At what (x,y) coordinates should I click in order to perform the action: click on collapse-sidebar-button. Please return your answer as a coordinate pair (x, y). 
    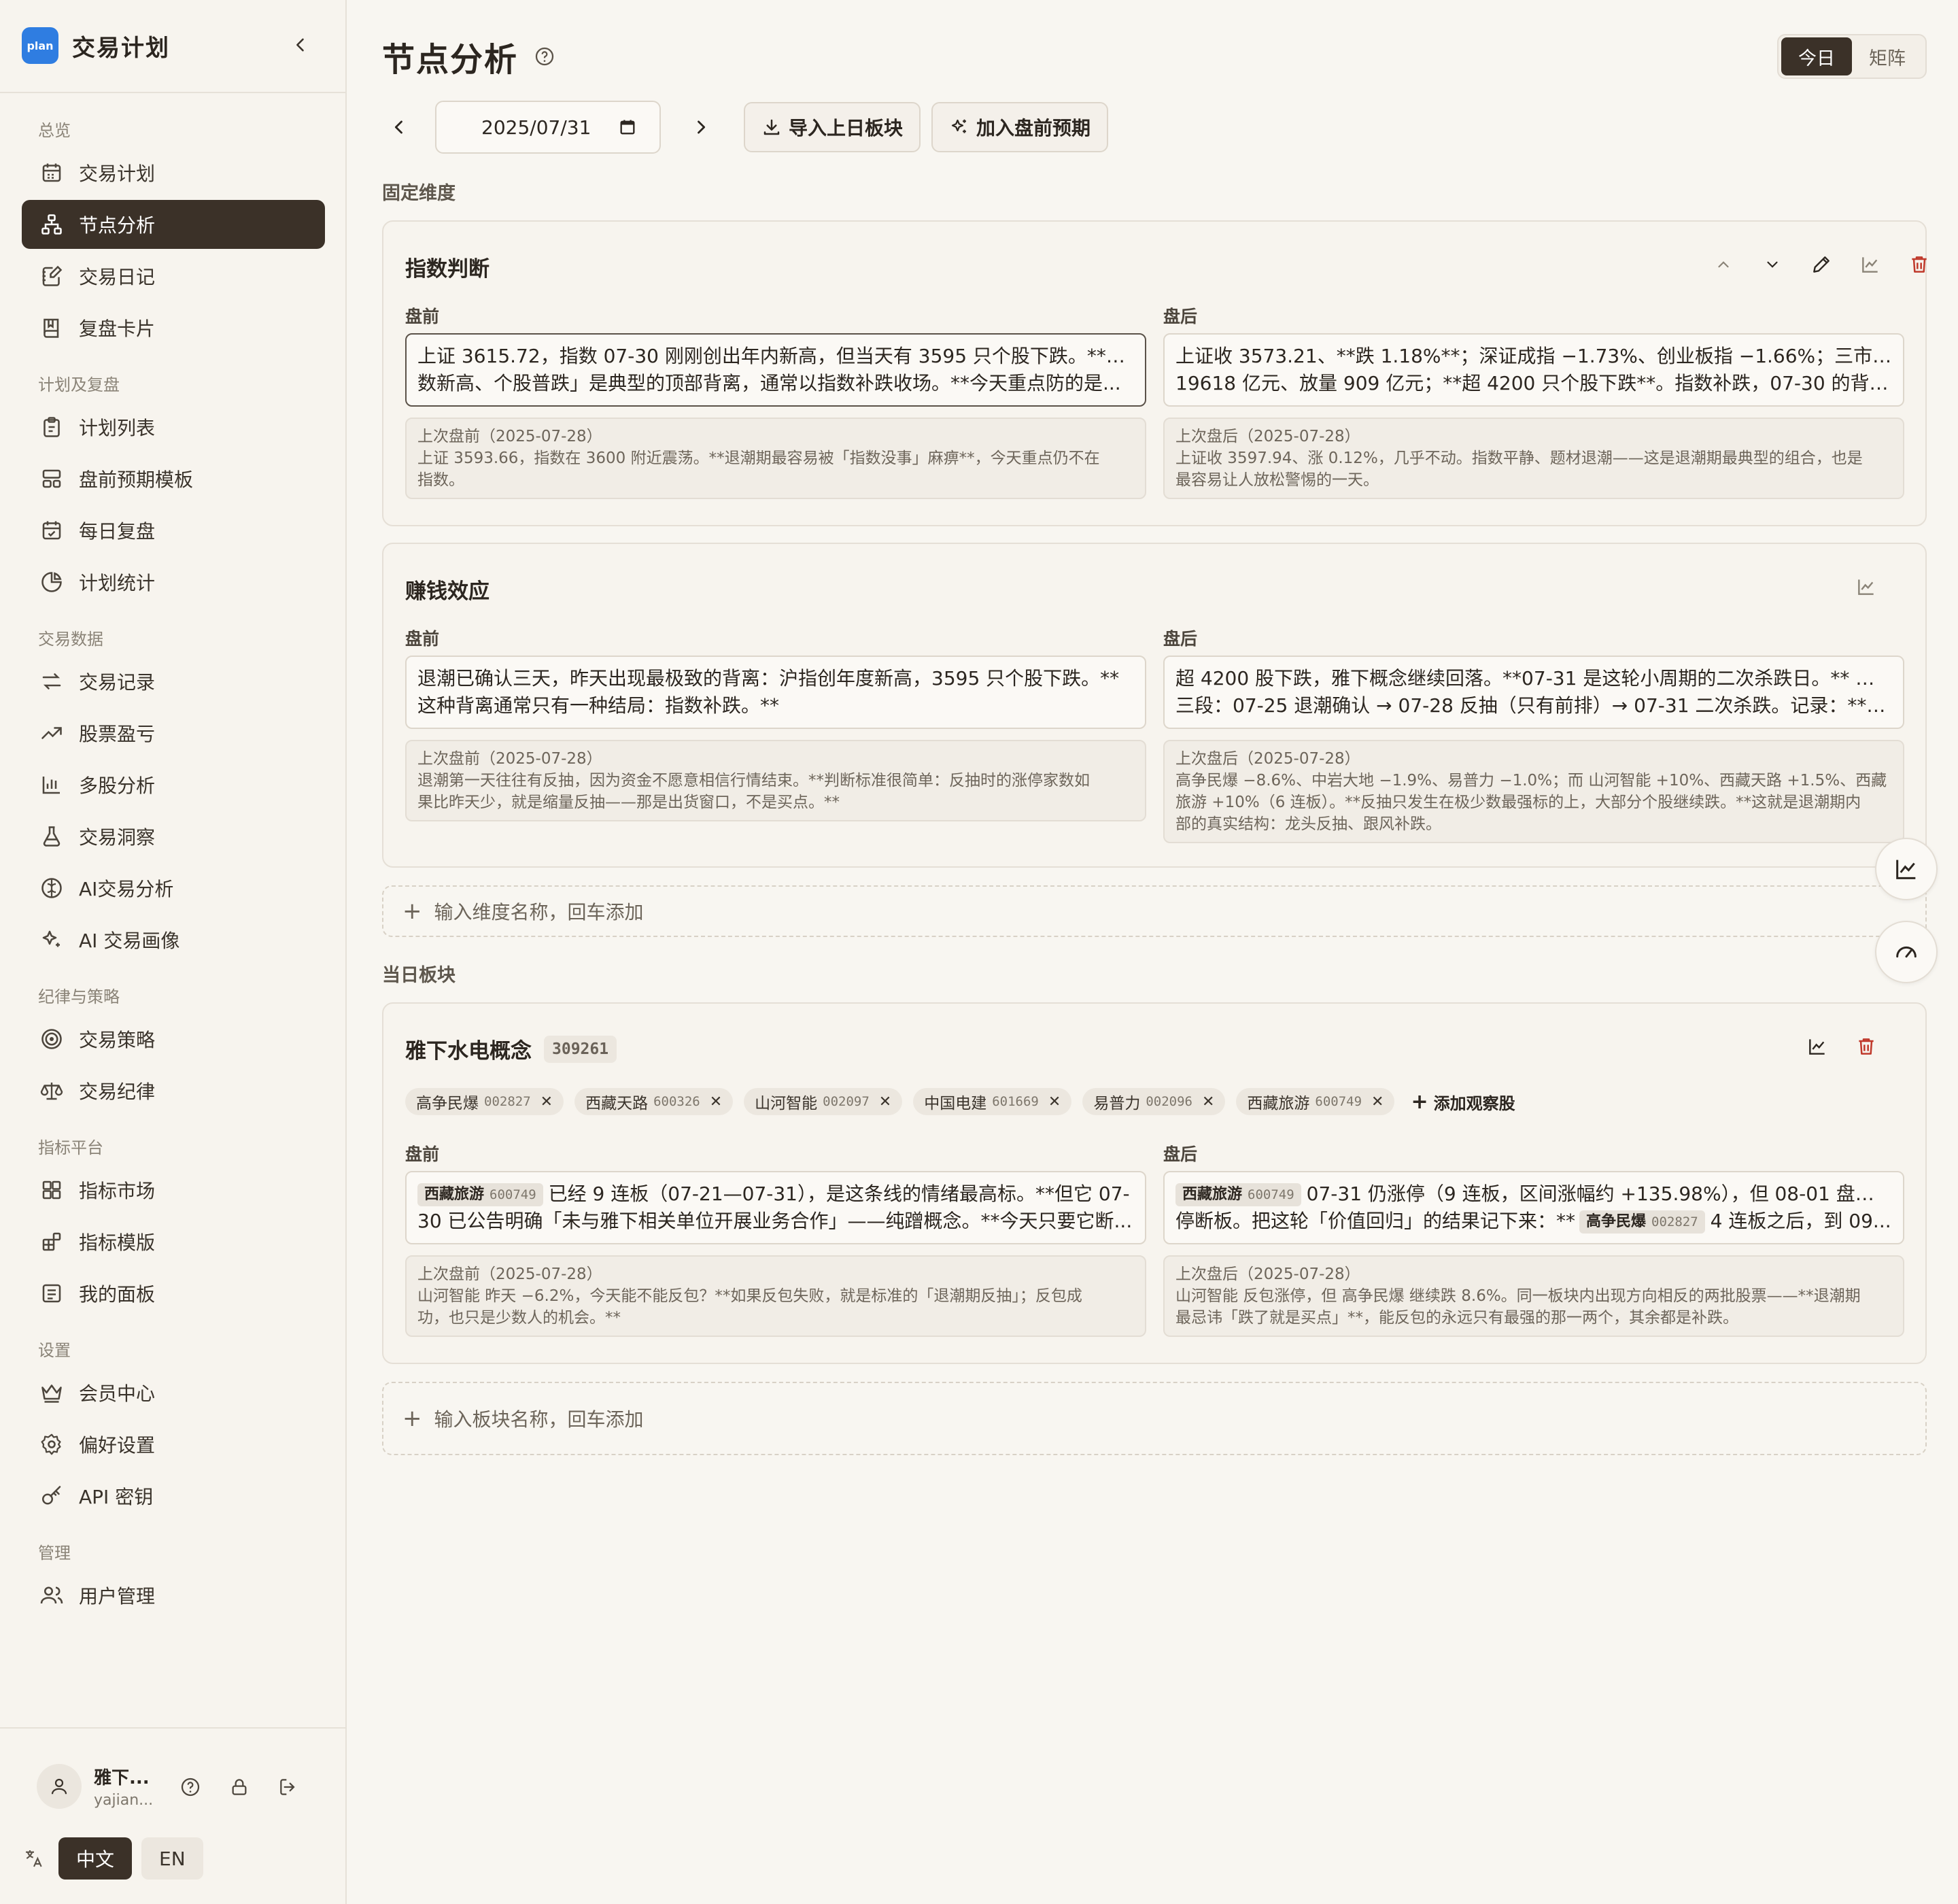
    Looking at the image, I should click on (300, 45).